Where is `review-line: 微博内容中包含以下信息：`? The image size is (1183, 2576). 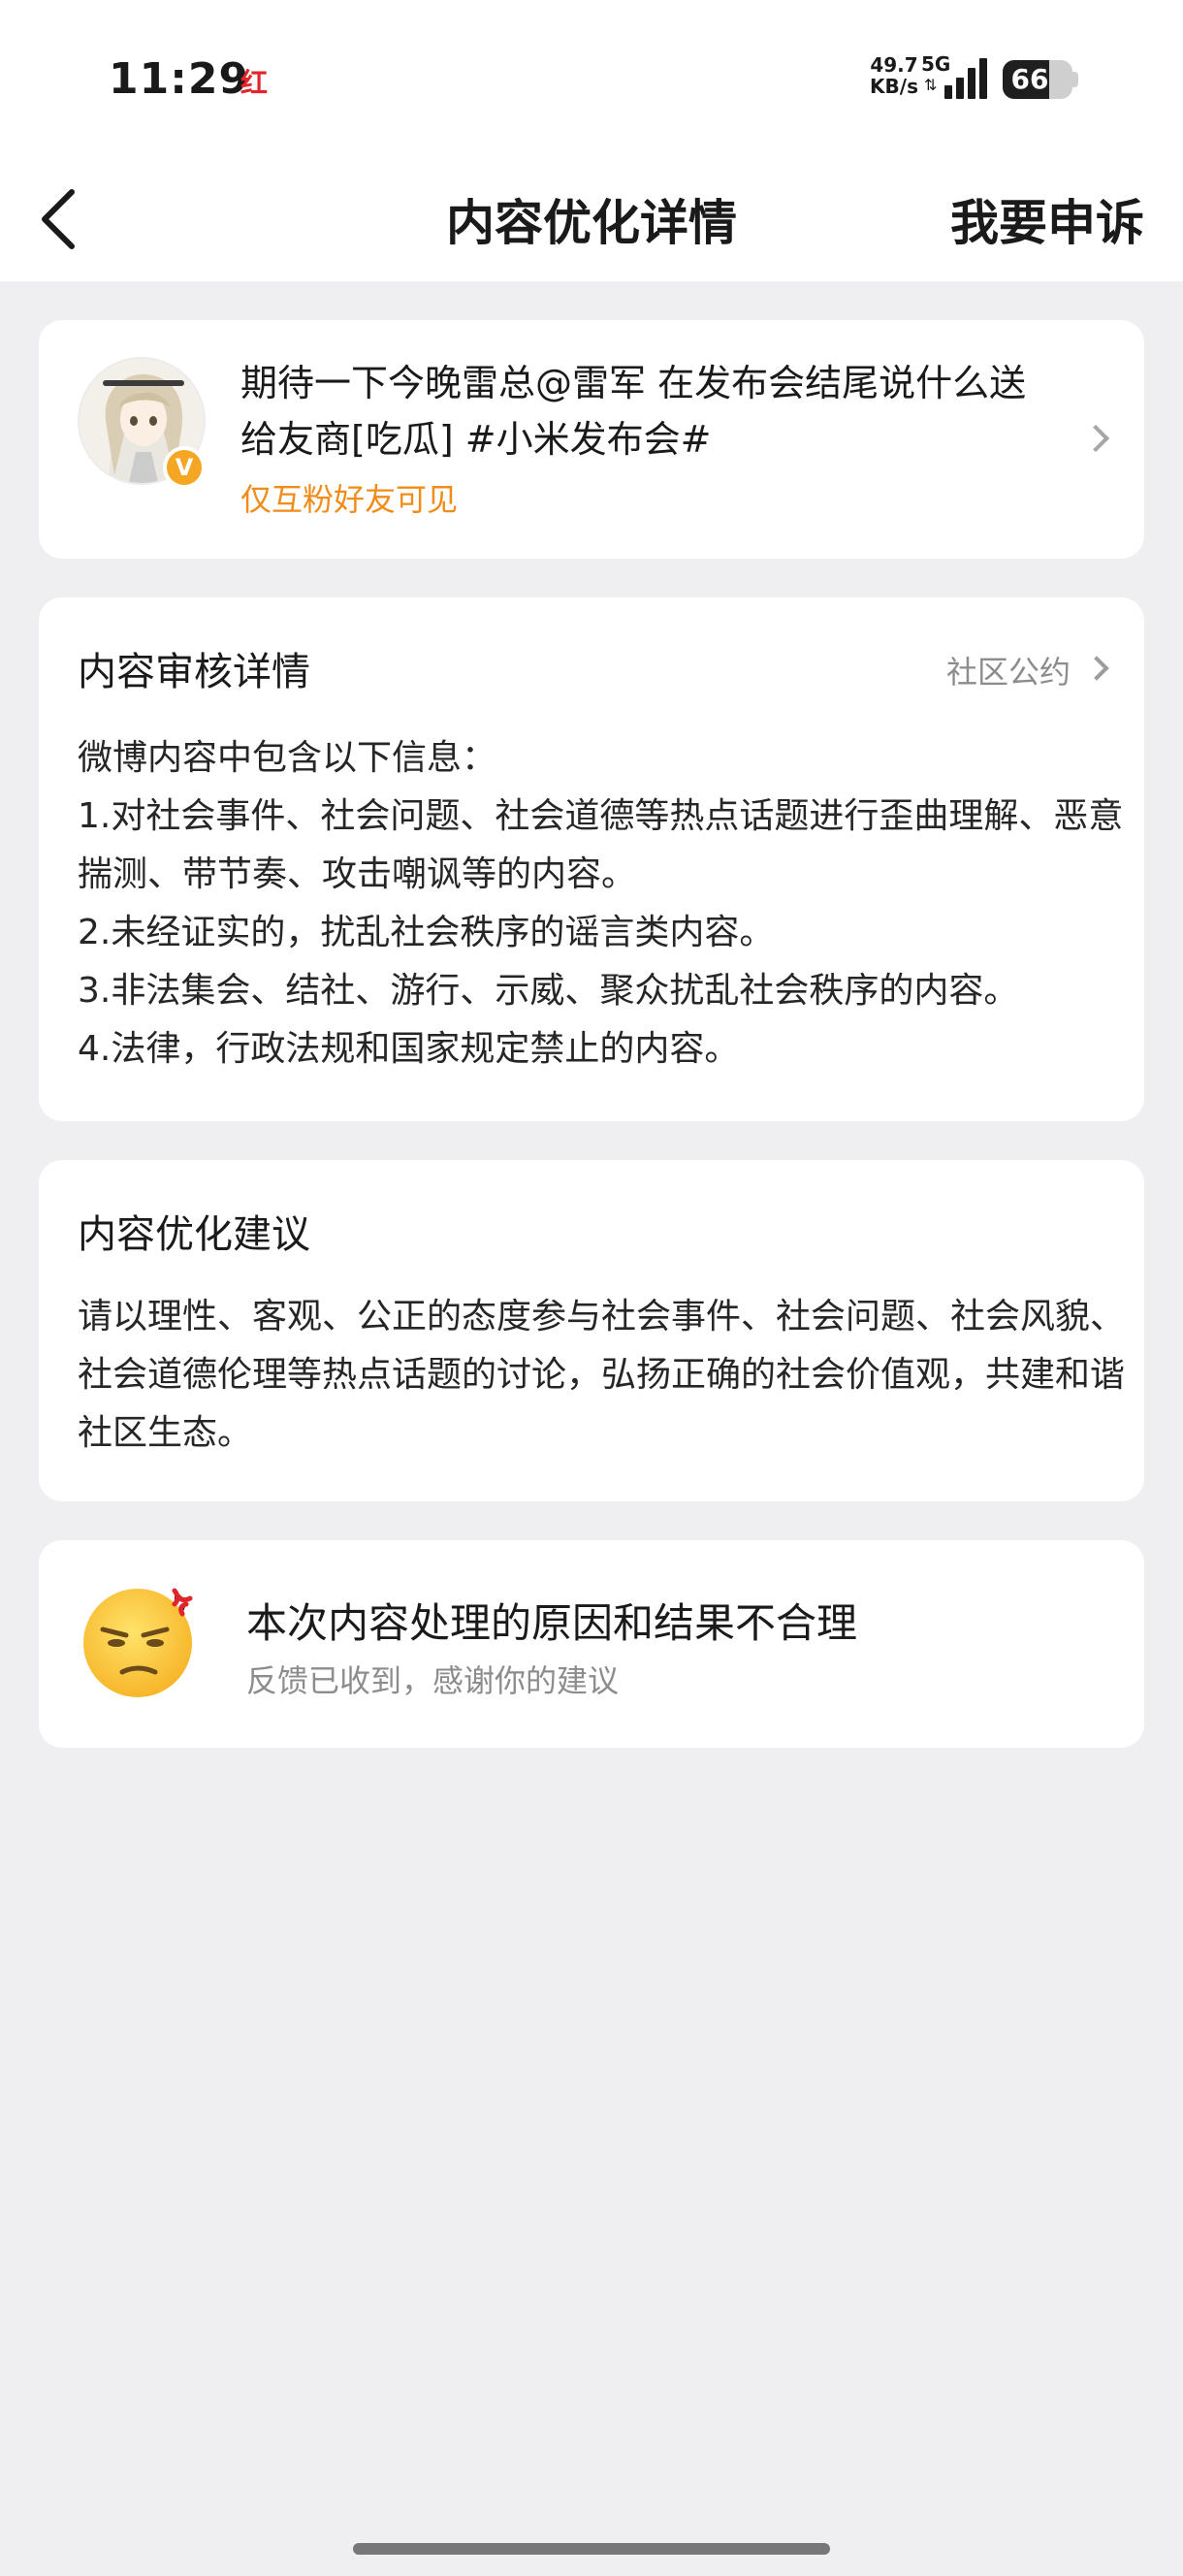
review-line: 微博内容中包含以下信息： is located at coordinates (287, 758).